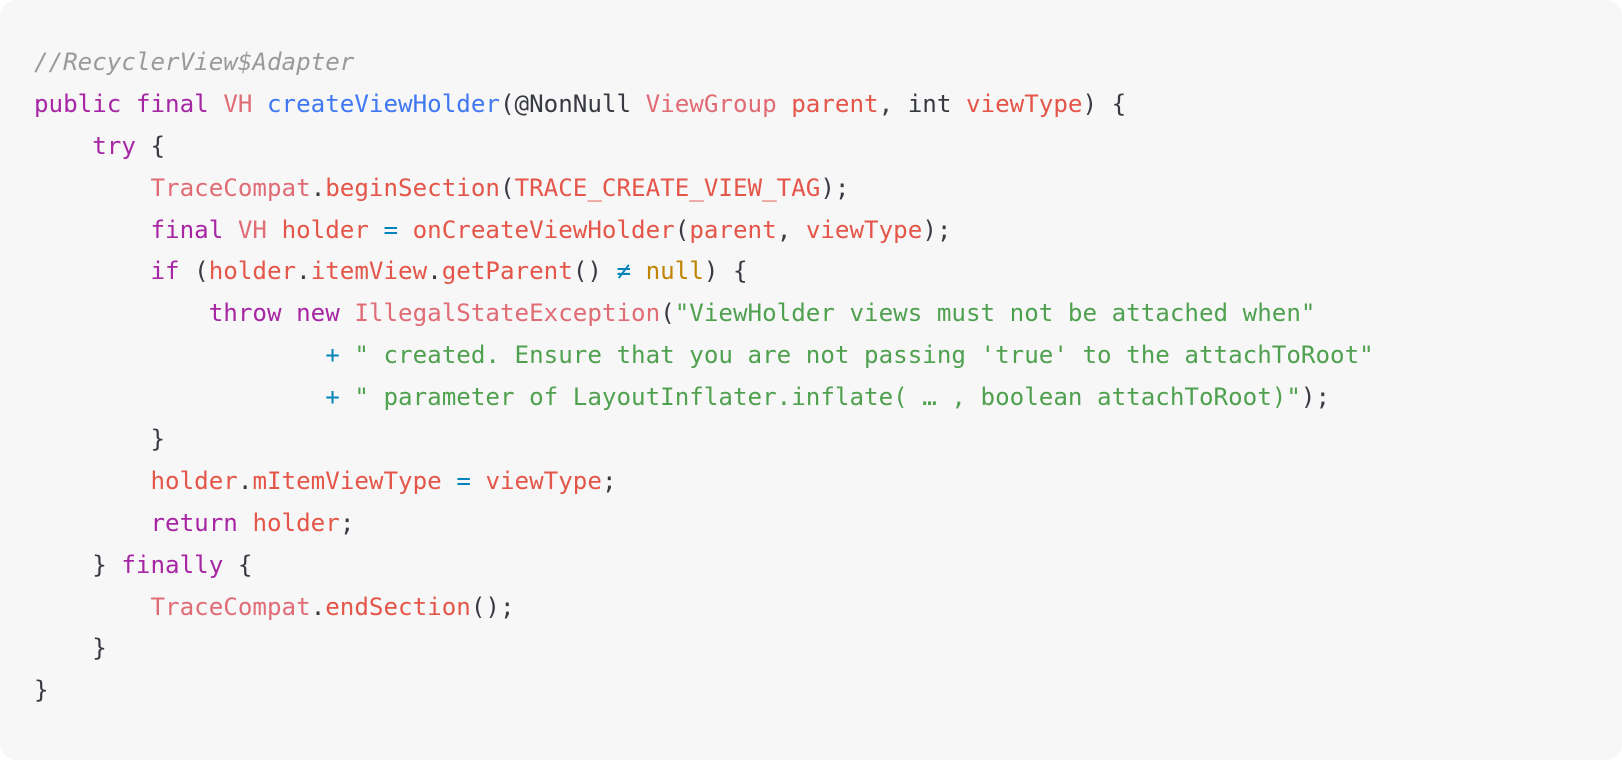 This screenshot has height=760, width=1622. What do you see at coordinates (733, 229) in the screenshot?
I see `arg-parent: parent` at bounding box center [733, 229].